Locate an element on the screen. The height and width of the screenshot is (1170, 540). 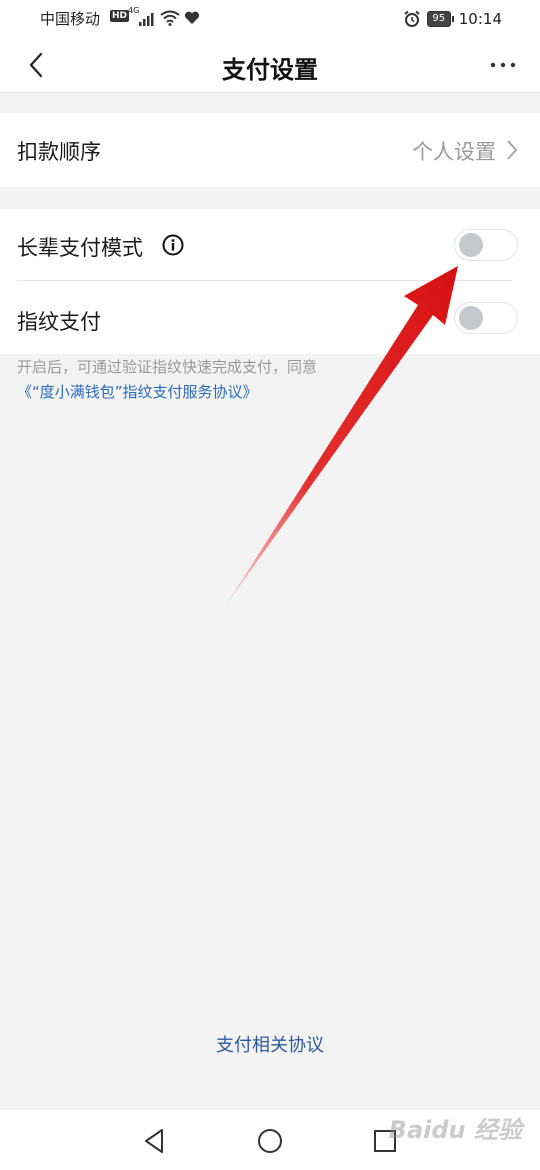
divider is located at coordinates (264, 280).